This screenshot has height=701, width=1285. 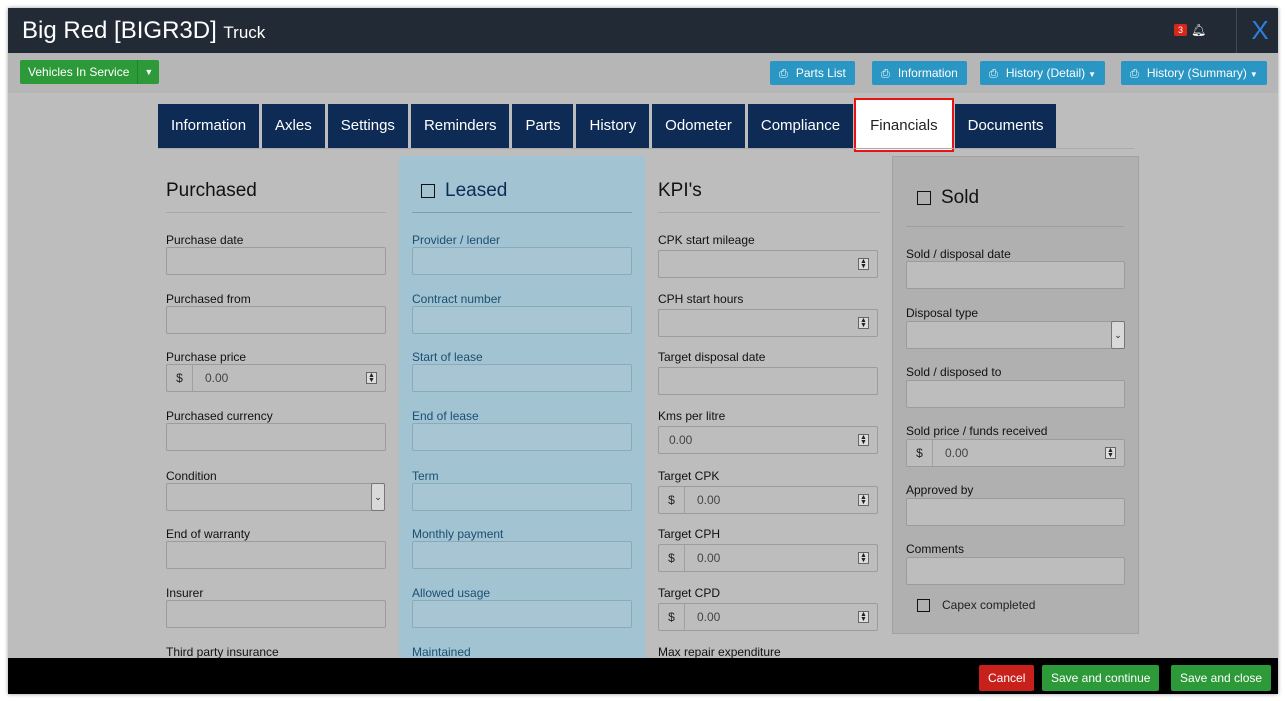 What do you see at coordinates (522, 555) in the screenshot?
I see `monthly-payment-input` at bounding box center [522, 555].